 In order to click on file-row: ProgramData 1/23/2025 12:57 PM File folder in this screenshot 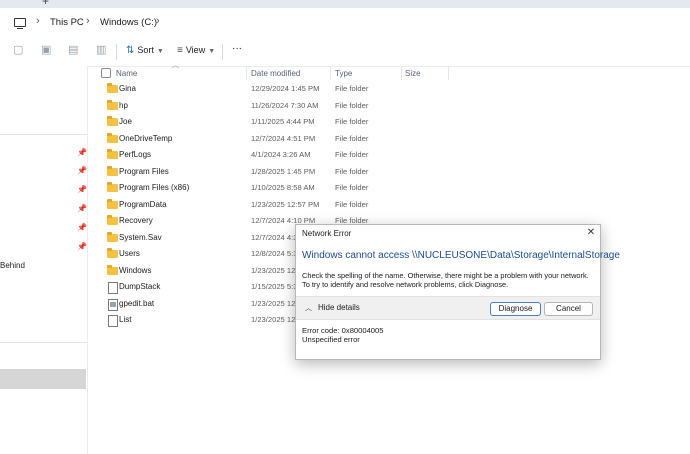, I will do `click(276, 206)`.